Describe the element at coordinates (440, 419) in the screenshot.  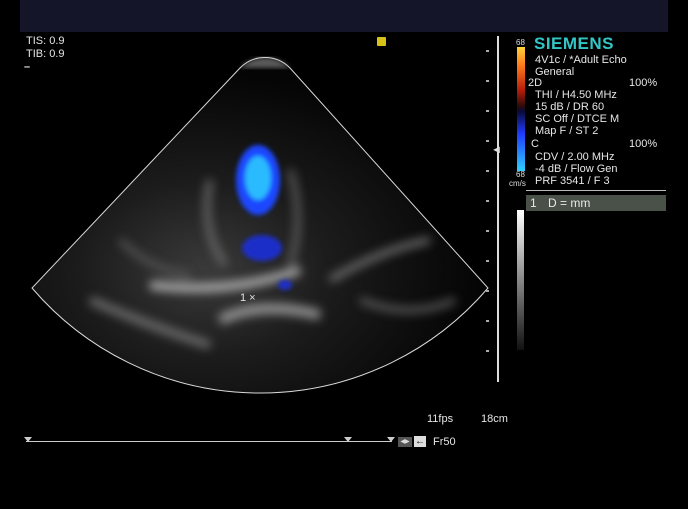
I see `frame-rate: 11fps` at that location.